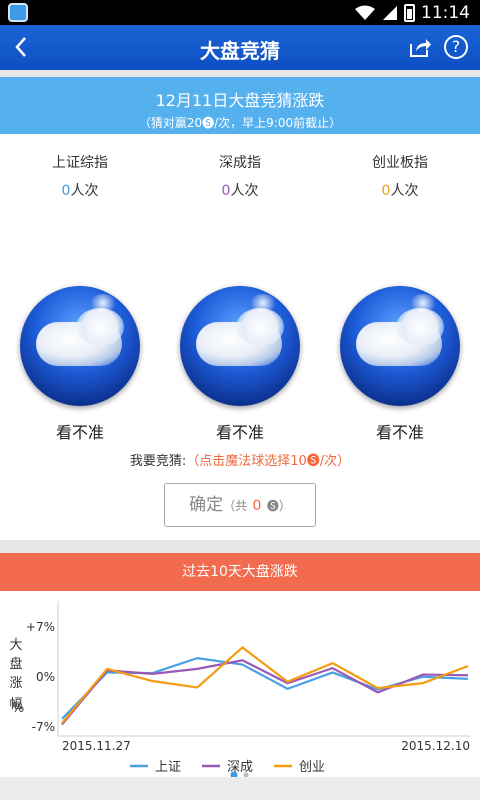  Describe the element at coordinates (80, 346) in the screenshot. I see `magic-ball-shanghai` at that location.